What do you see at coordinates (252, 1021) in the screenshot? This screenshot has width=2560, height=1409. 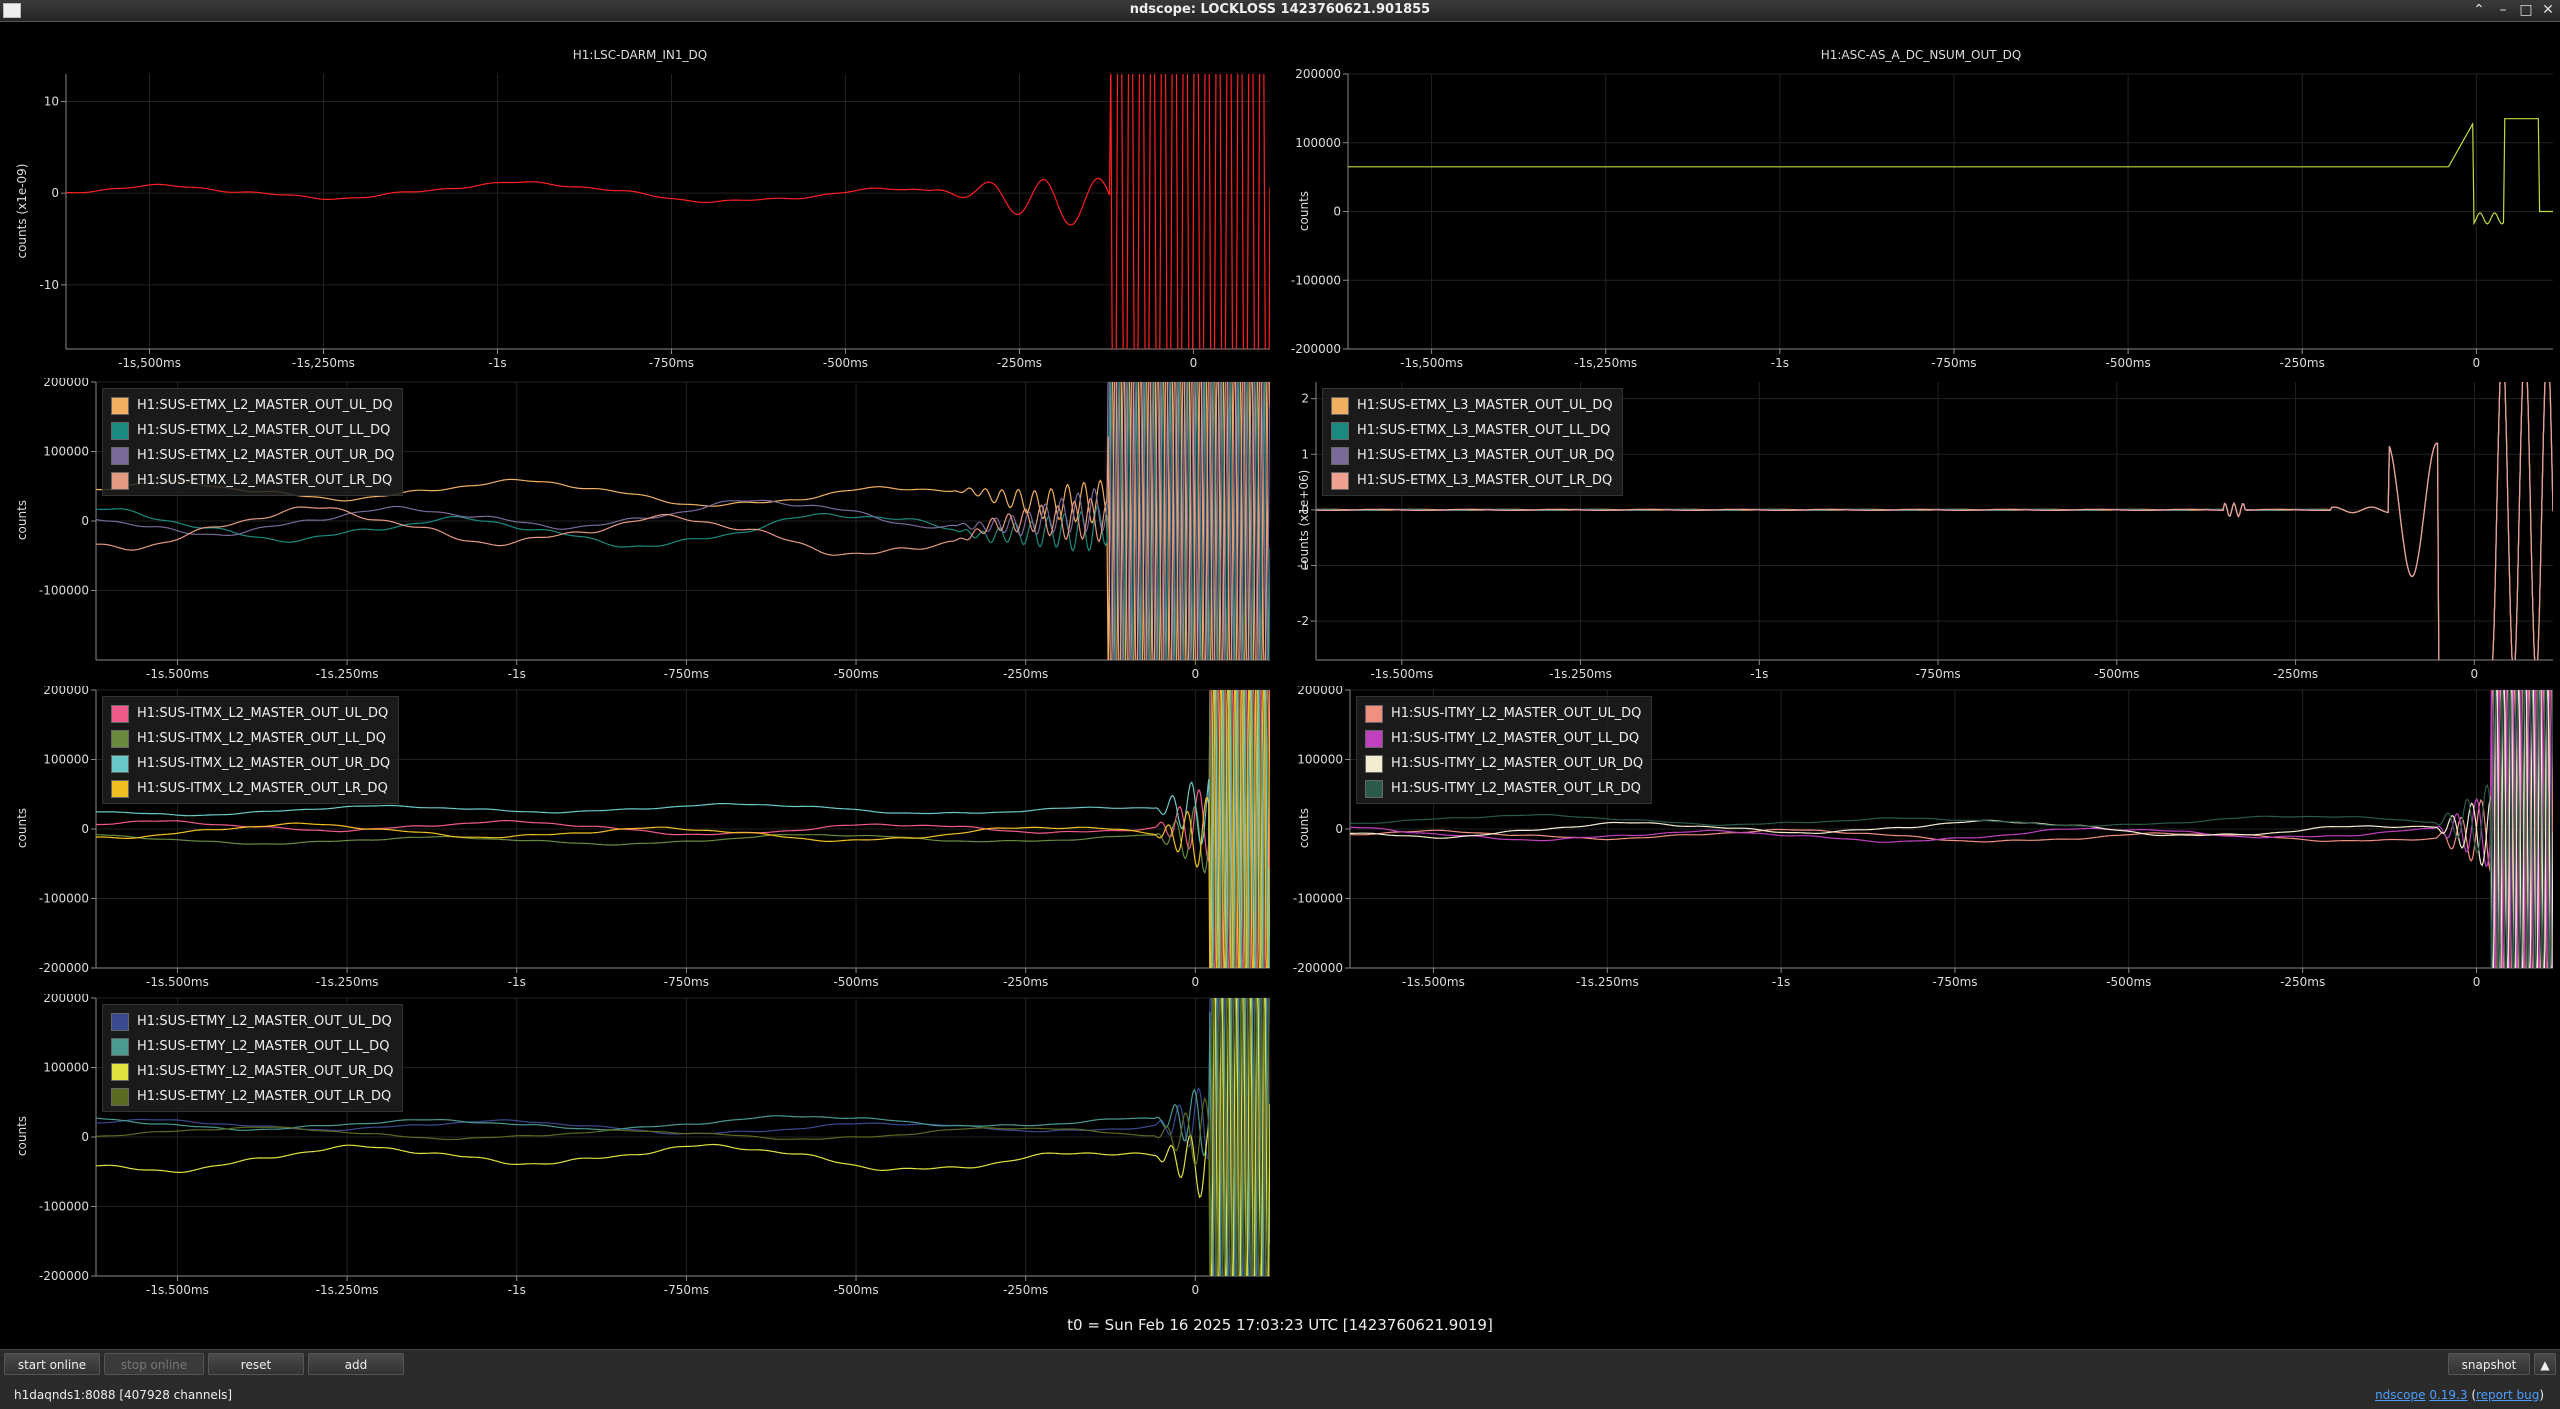 I see `legend-item: H1:SUS-ETMY_L2_MASTER_OUT_UL_DQ` at bounding box center [252, 1021].